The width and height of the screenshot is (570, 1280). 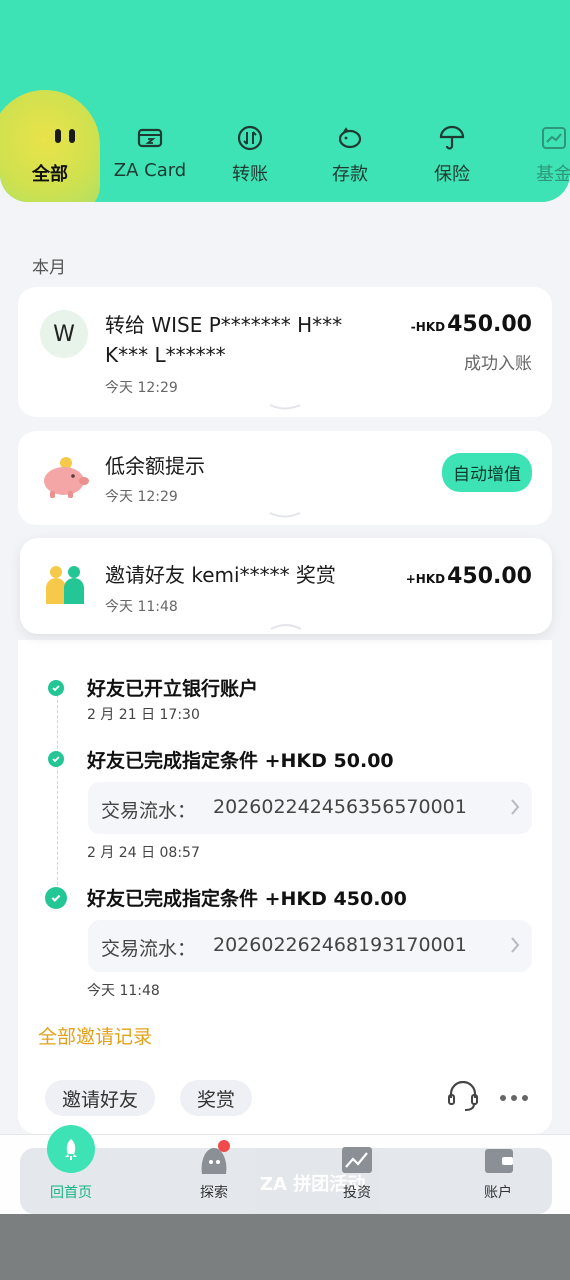 I want to click on invite-card: 邀请好友 kemi***** 奖赏 今天 11:48 +HKD450.00, so click(x=286, y=586).